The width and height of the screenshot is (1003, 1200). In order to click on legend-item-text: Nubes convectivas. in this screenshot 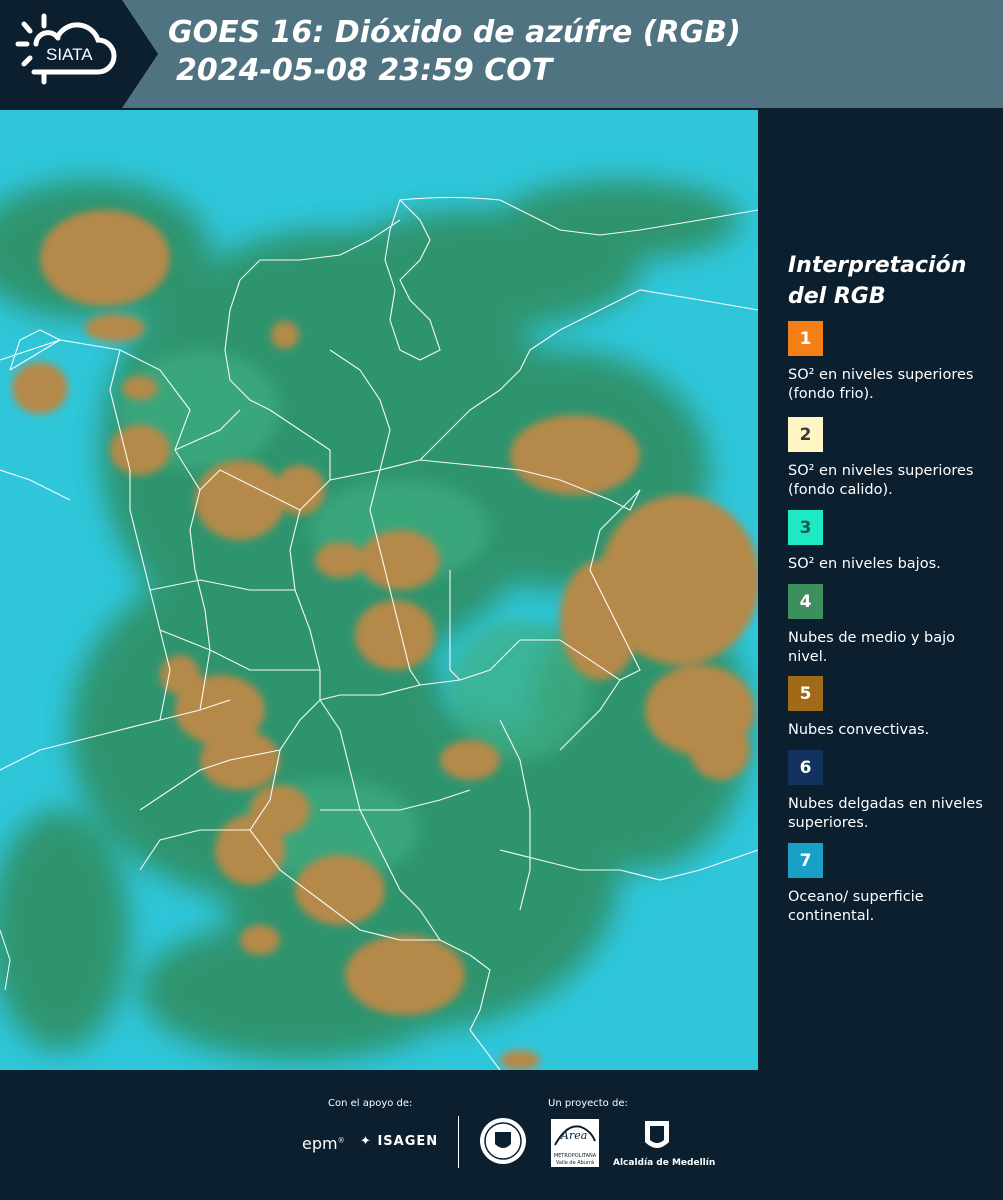, I will do `click(859, 730)`.